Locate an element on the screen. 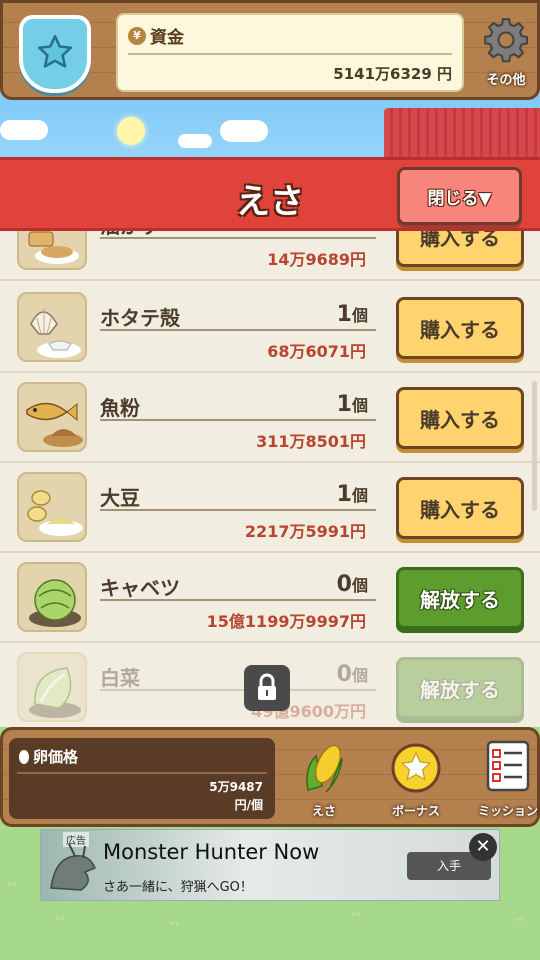 The width and height of the screenshot is (540, 960). item-name: ホタテ殻 is located at coordinates (140, 318).